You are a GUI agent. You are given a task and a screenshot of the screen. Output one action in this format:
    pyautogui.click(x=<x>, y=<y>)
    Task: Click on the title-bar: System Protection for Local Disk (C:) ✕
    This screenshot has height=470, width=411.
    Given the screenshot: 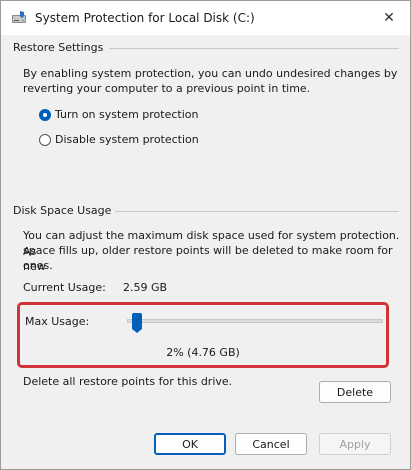 What is the action you would take?
    pyautogui.click(x=205, y=18)
    